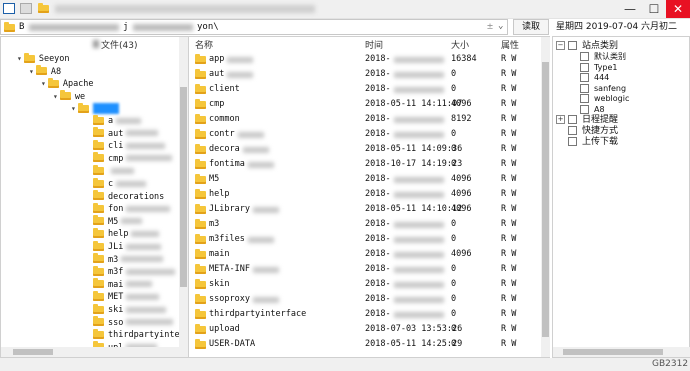 The height and width of the screenshot is (371, 690). Describe the element at coordinates (45, 71) in the screenshot. I see `tree-item: ▾ A8` at that location.